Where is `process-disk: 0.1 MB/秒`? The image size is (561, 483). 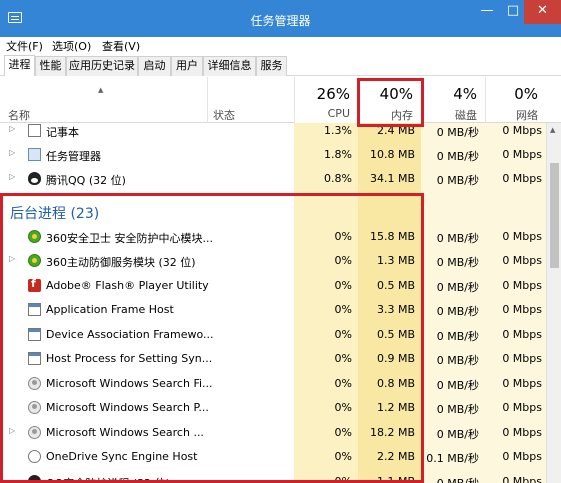
process-disk: 0.1 MB/秒 is located at coordinates (452, 458).